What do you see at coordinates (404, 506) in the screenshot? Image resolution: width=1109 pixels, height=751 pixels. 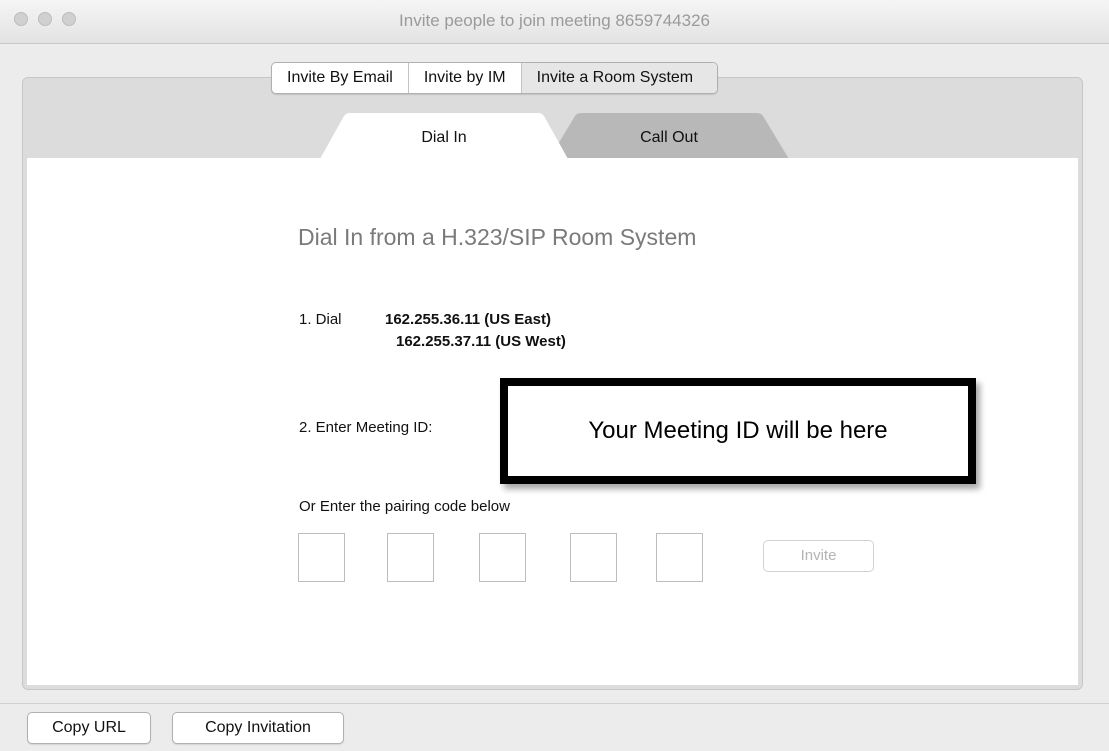 I see `pairing-code-label: Or Enter the pairing code below` at bounding box center [404, 506].